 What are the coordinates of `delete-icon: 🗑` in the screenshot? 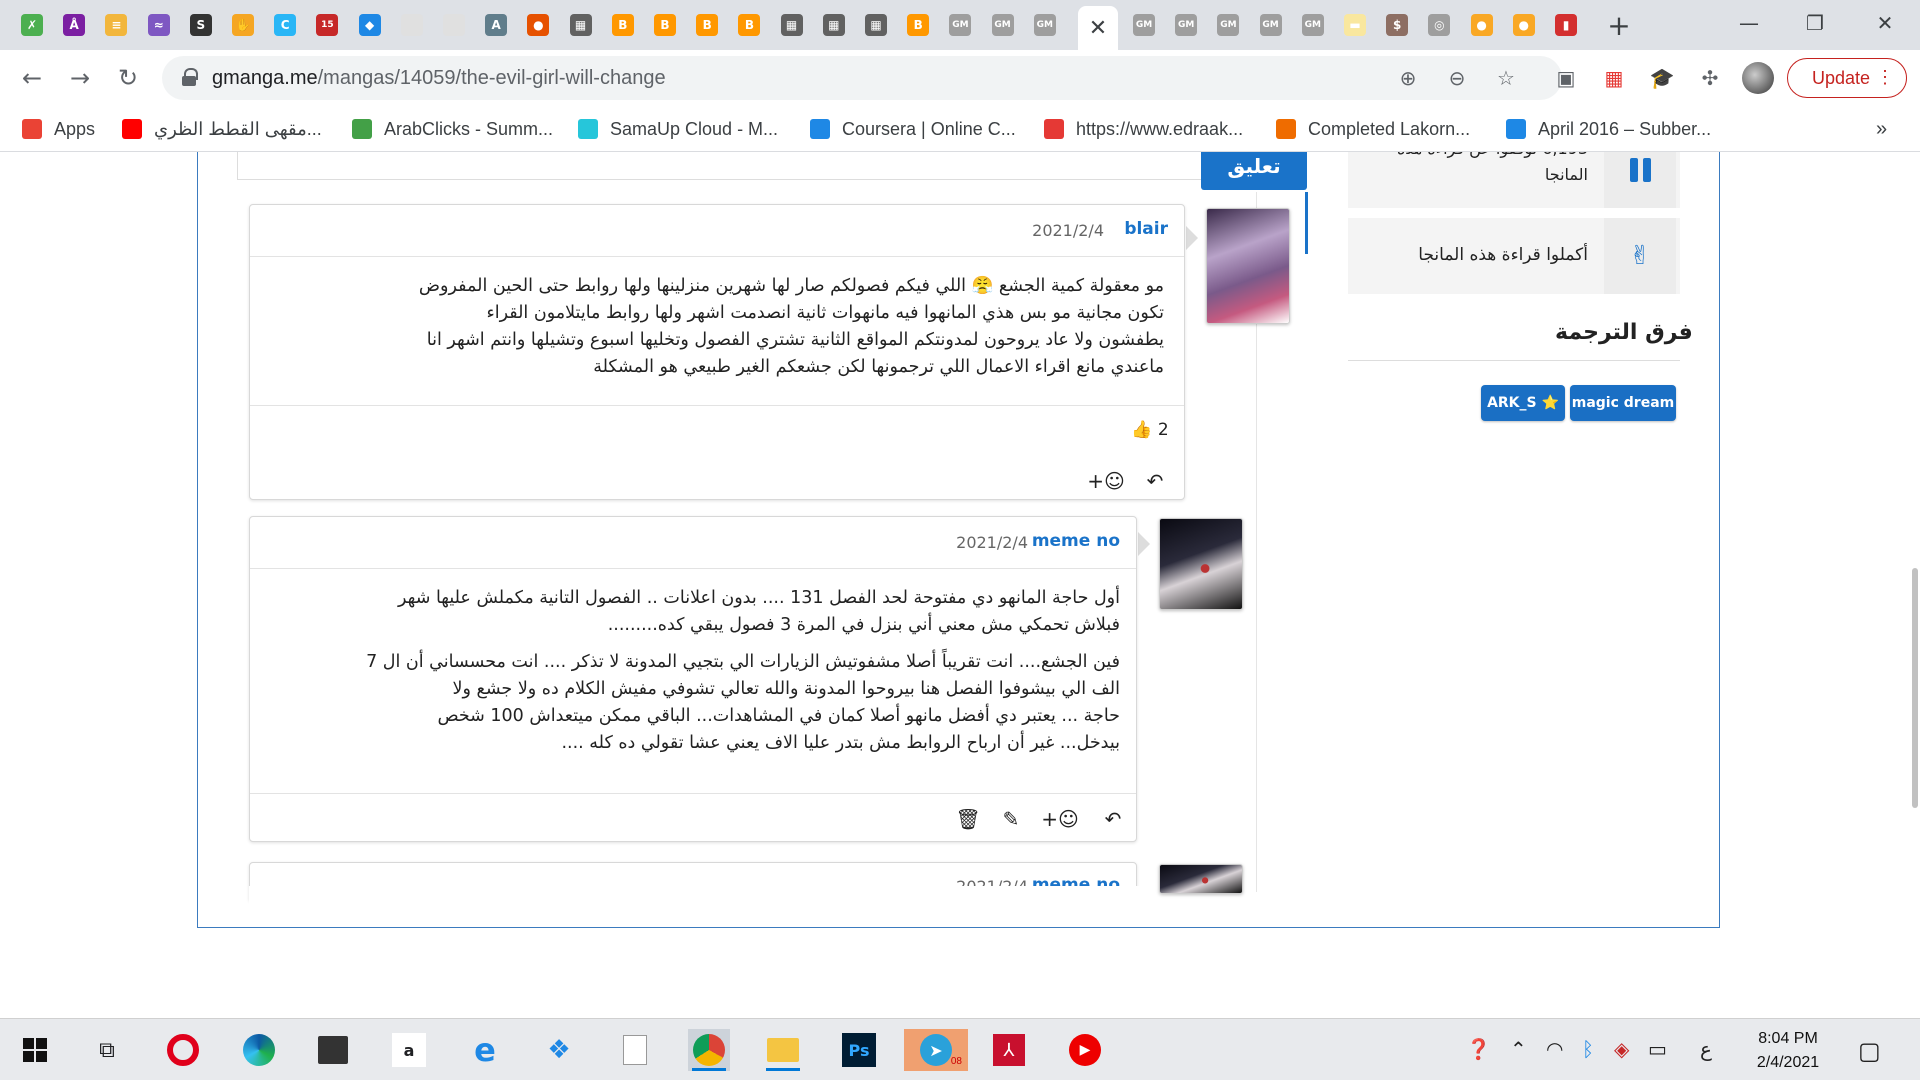 It's located at (967, 819).